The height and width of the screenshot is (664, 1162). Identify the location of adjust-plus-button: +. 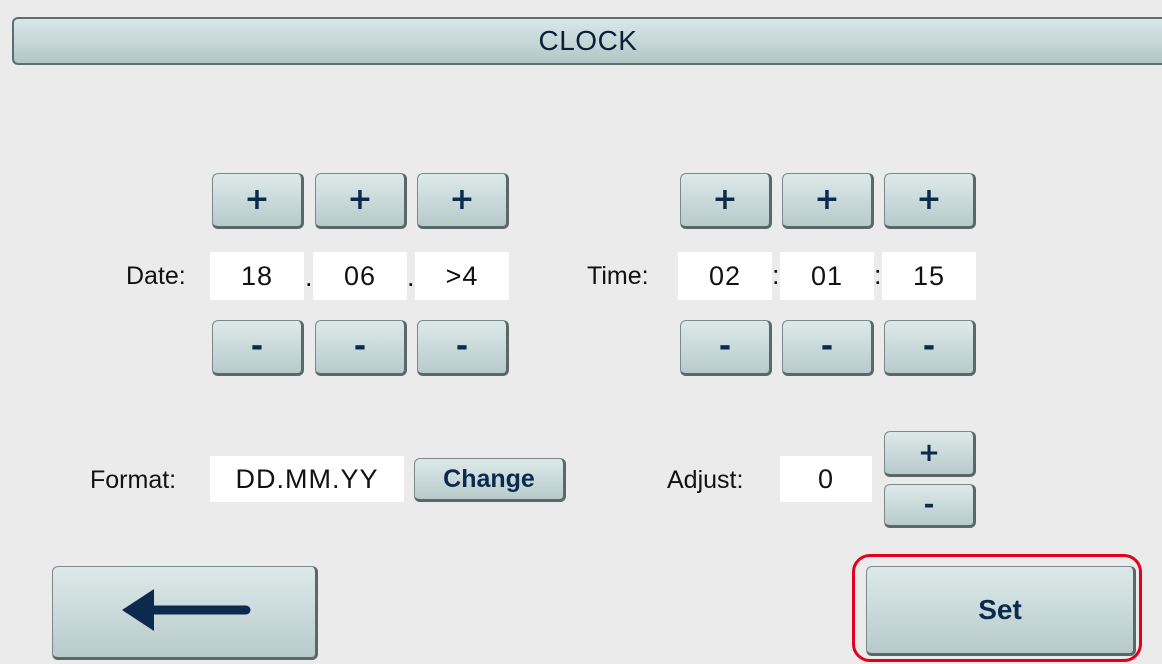
(930, 454).